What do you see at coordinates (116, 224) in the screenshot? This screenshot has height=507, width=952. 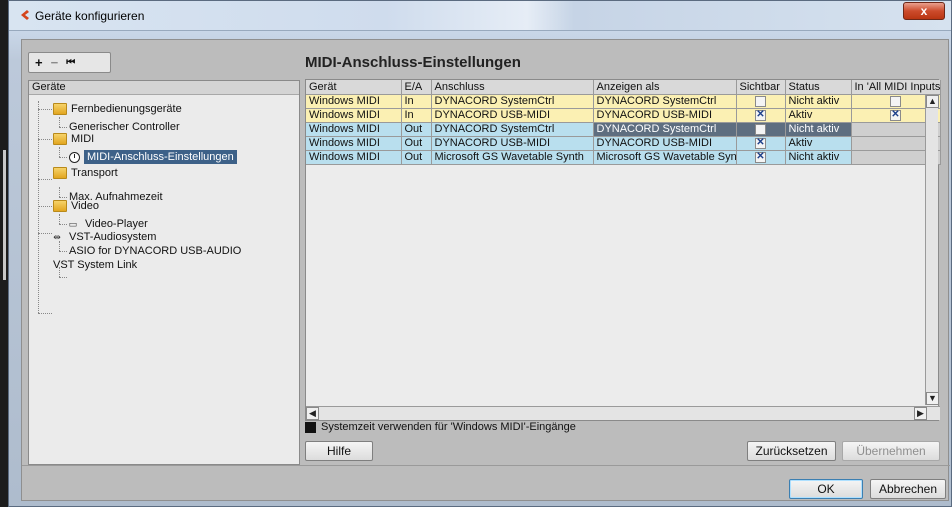 I see `tree-item-label: Video-Player` at bounding box center [116, 224].